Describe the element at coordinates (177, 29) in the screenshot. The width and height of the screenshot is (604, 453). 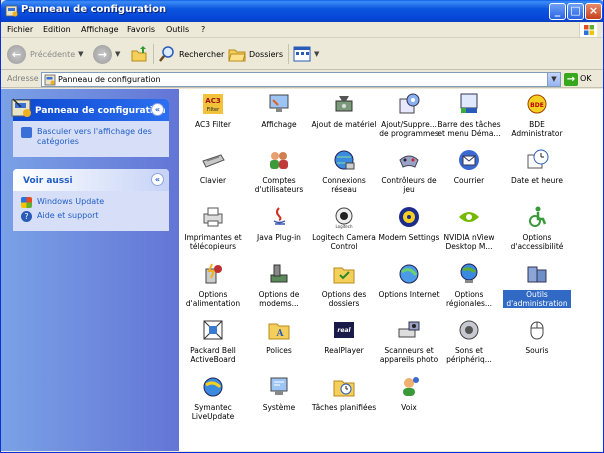
I see `menu-outils: Outils` at that location.